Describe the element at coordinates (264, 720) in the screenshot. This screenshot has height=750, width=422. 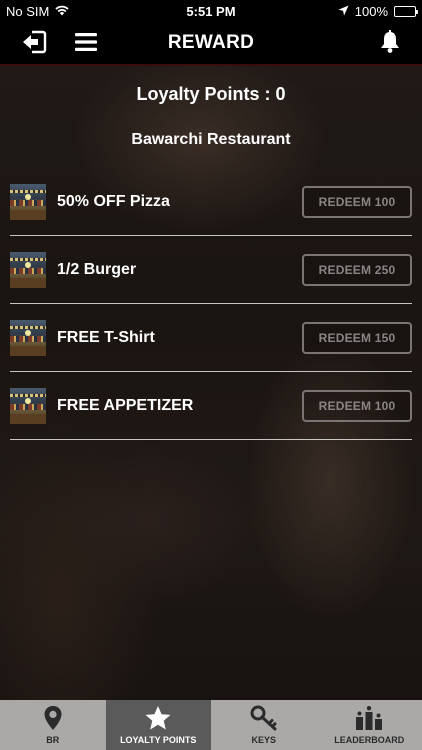
I see `key-icon` at that location.